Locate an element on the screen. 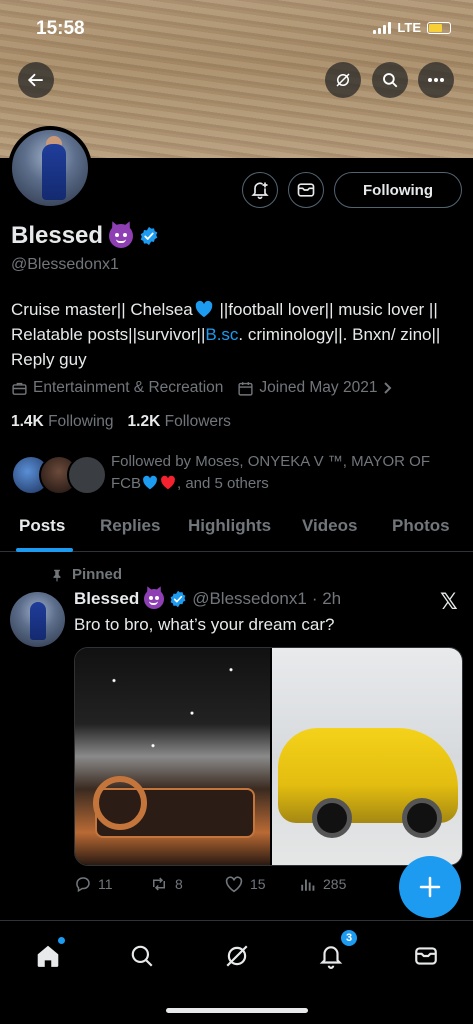 This screenshot has width=473, height=1024. grok-button is located at coordinates (343, 80).